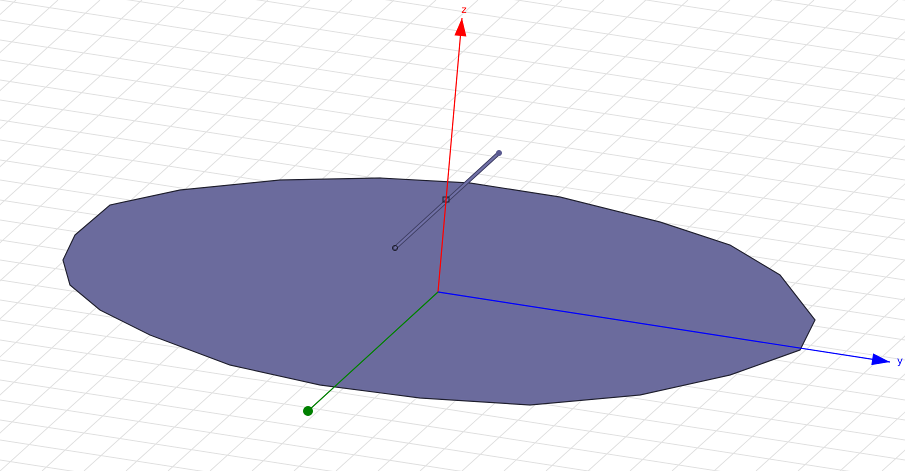 This screenshot has height=471, width=905. What do you see at coordinates (464, 10) in the screenshot?
I see `axis-label: z` at bounding box center [464, 10].